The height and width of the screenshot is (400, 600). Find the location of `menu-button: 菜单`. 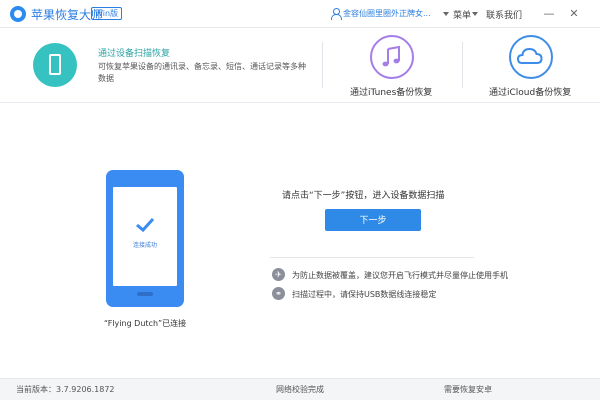

menu-button: 菜单 is located at coordinates (462, 14).